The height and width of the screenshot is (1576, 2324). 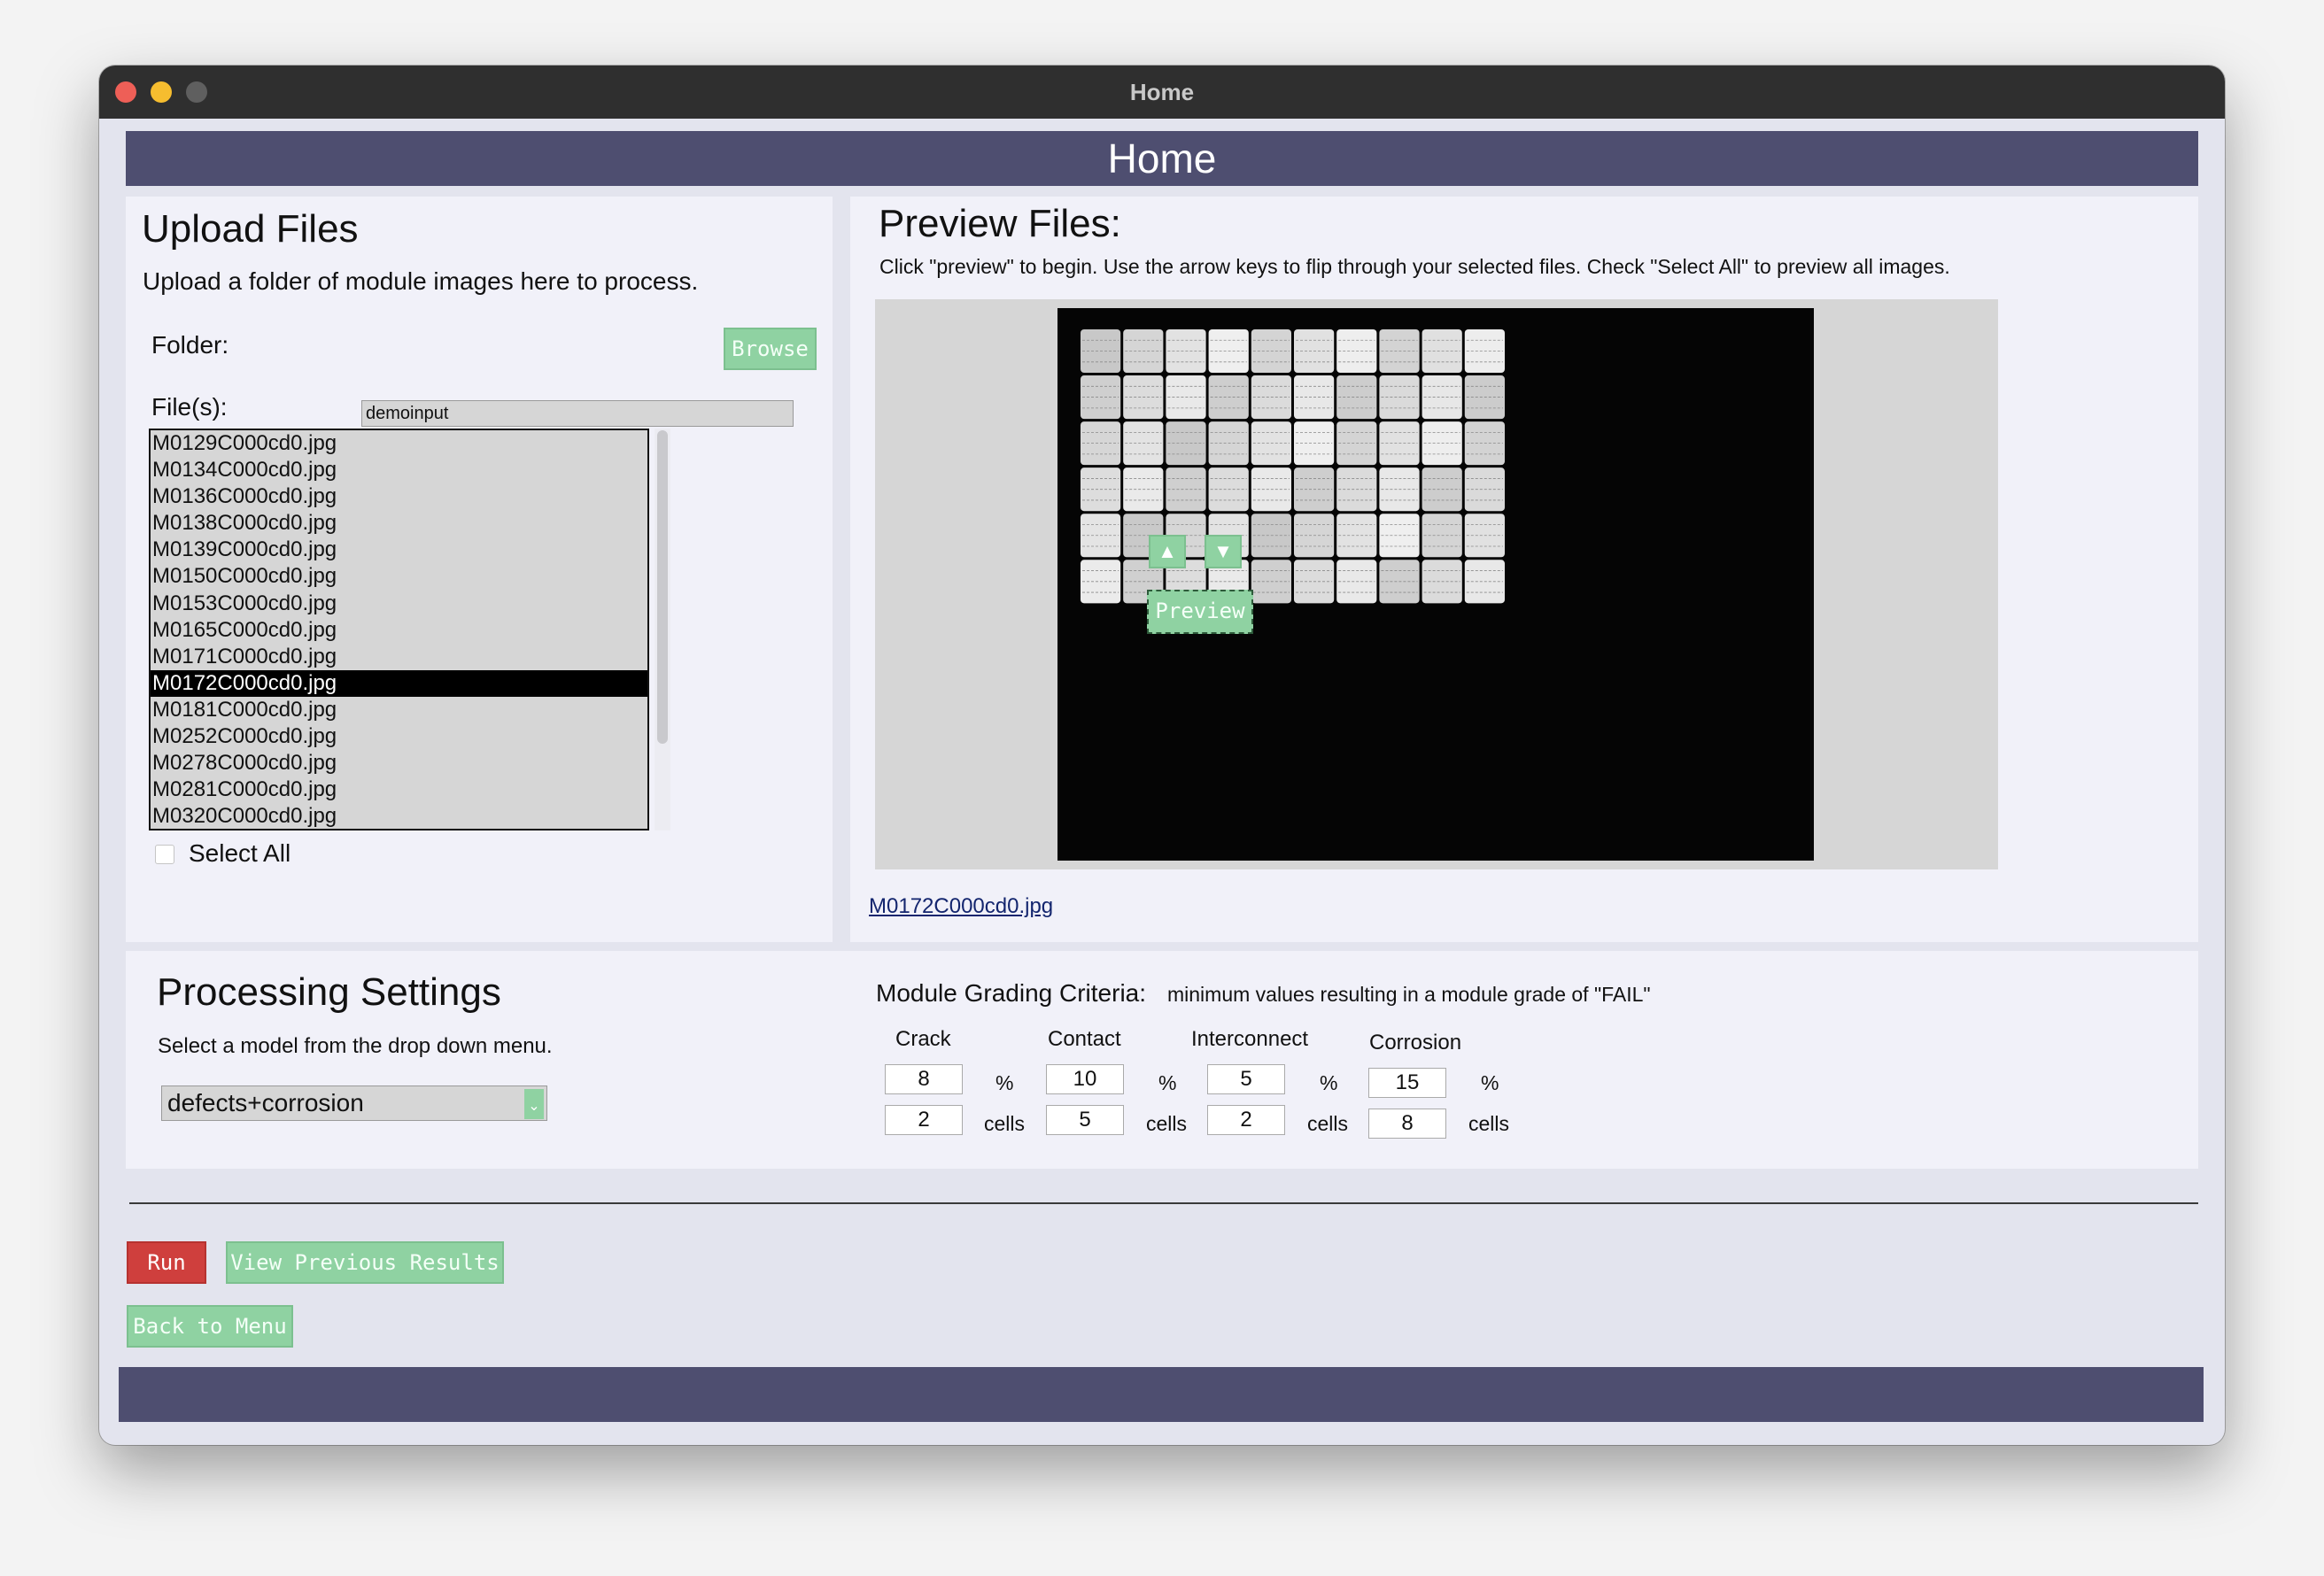 What do you see at coordinates (399, 657) in the screenshot?
I see `file-list-item: M0171C000cd0.jpg` at bounding box center [399, 657].